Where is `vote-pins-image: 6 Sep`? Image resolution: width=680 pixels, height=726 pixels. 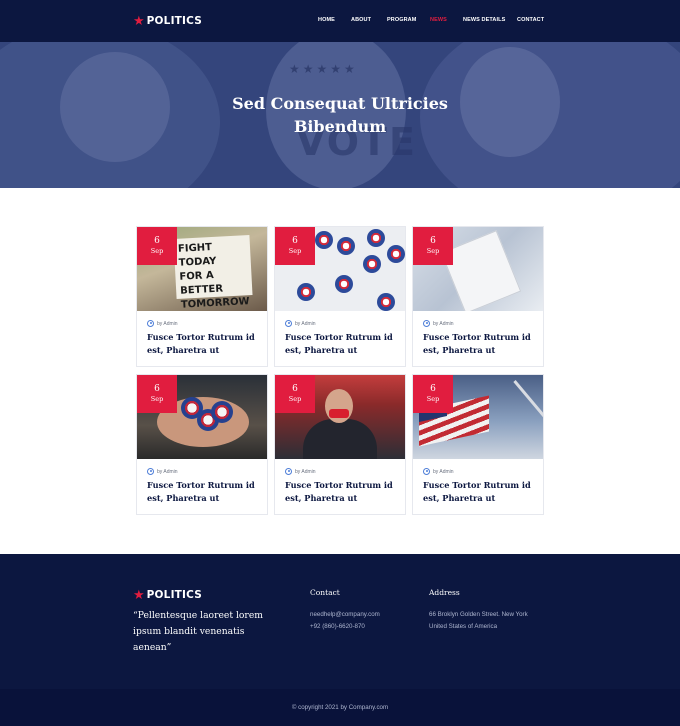
vote-pins-image: 6 Sep is located at coordinates (340, 269).